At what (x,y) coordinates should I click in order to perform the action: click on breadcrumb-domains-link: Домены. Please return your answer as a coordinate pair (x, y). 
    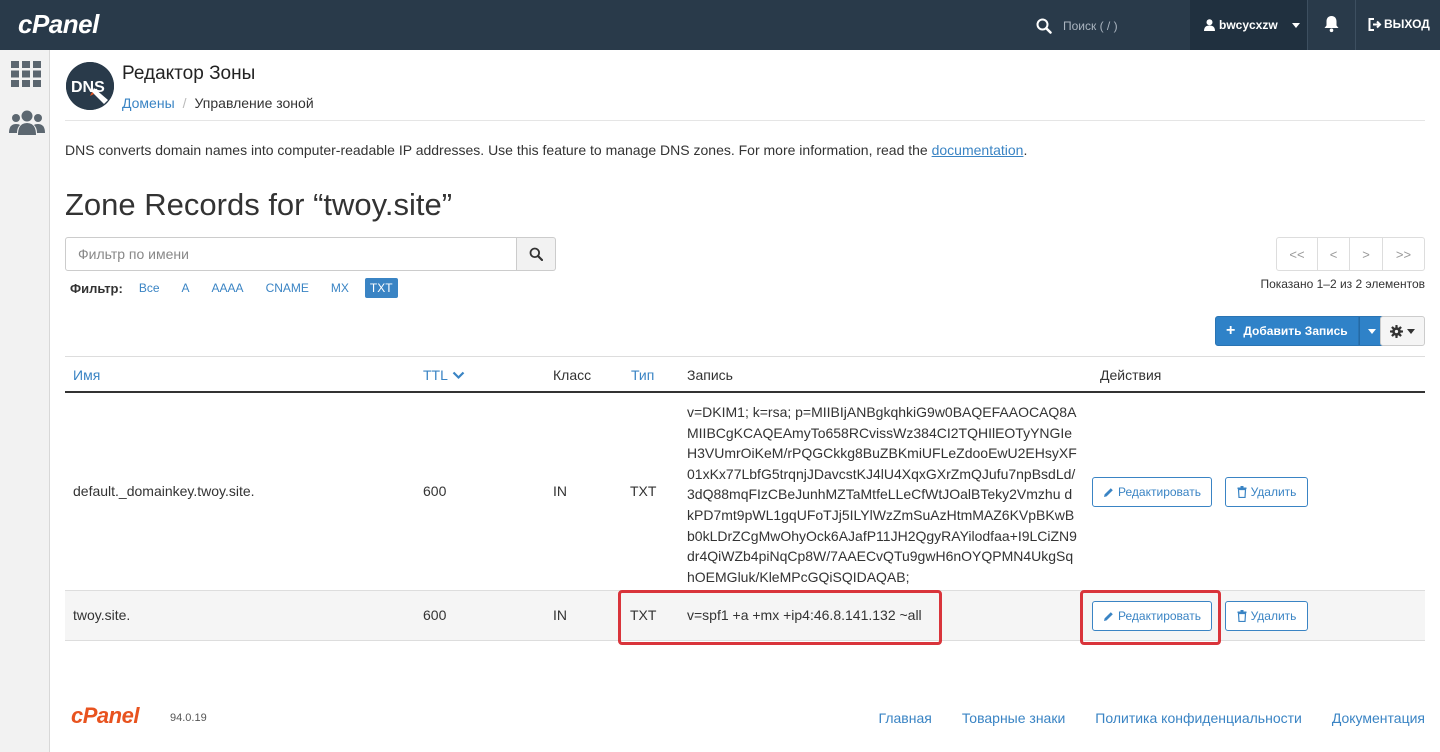
    Looking at the image, I should click on (148, 103).